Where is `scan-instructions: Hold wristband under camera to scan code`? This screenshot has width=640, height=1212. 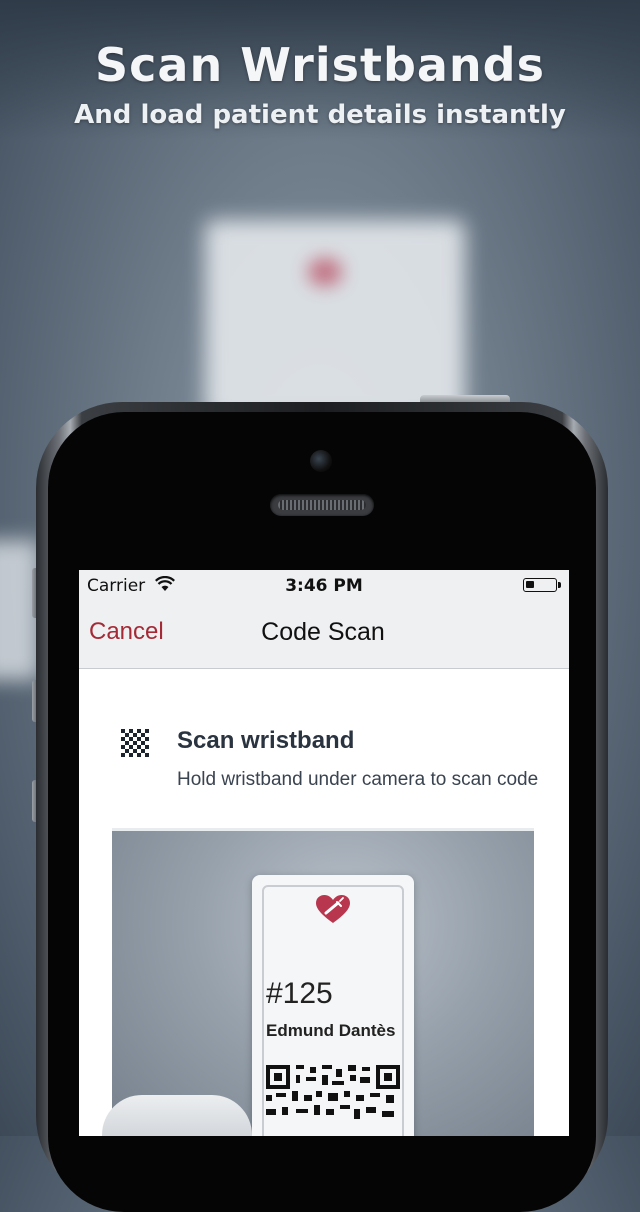 scan-instructions: Hold wristband under camera to scan code is located at coordinates (358, 779).